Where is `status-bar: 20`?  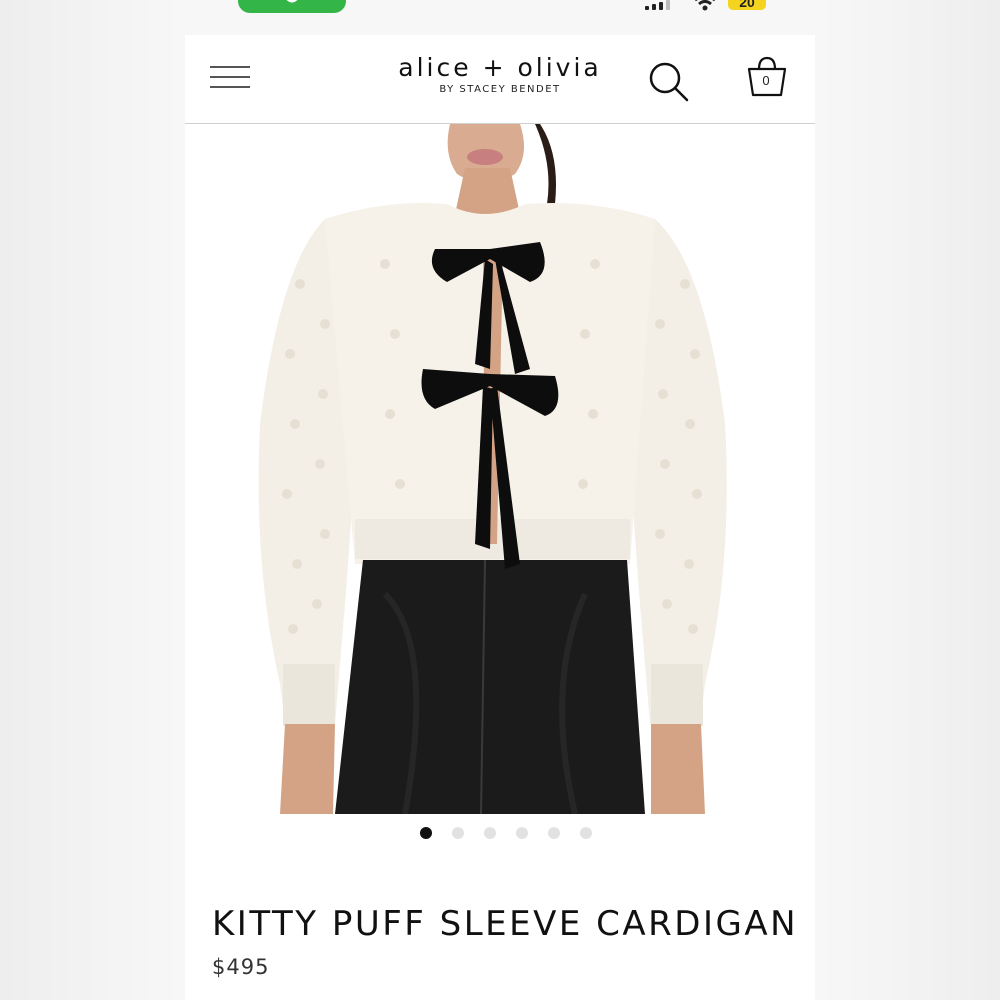
status-bar: 20 is located at coordinates (500, 17).